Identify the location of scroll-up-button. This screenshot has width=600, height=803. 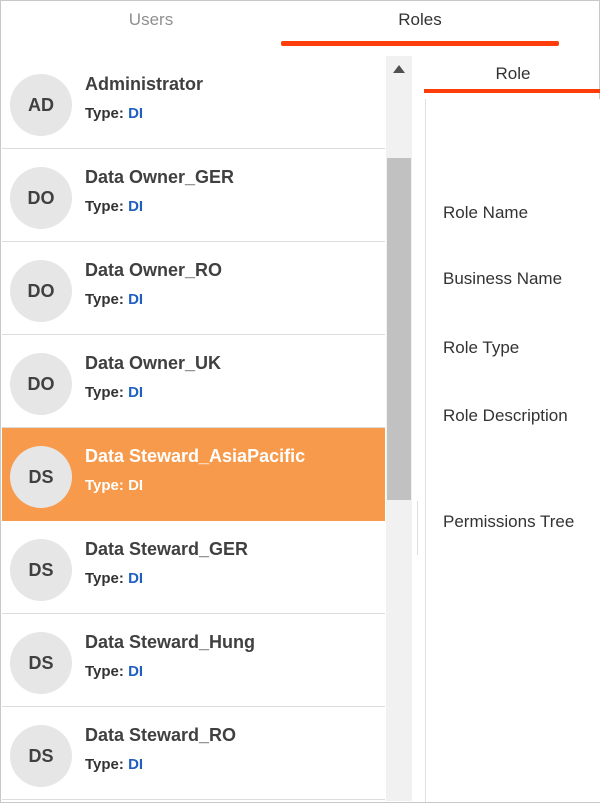
(399, 69).